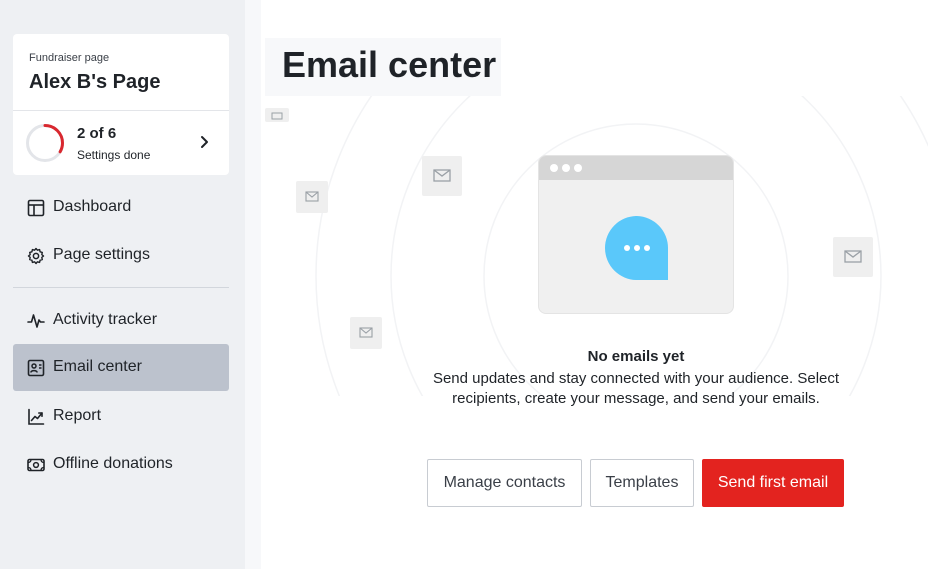 The image size is (928, 569). Describe the element at coordinates (101, 254) in the screenshot. I see `sidebar-item-label: Page settings` at that location.